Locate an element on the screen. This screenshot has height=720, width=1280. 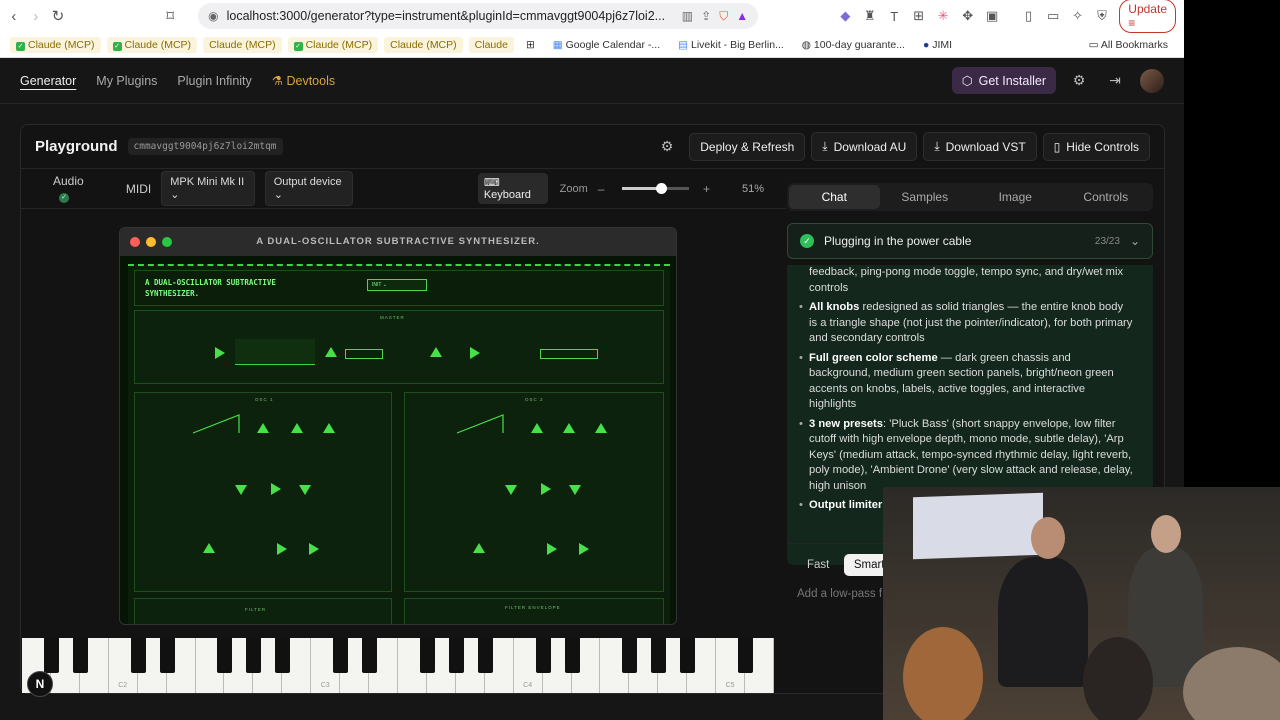
mode-fast-button: Fast is located at coordinates (818, 565).